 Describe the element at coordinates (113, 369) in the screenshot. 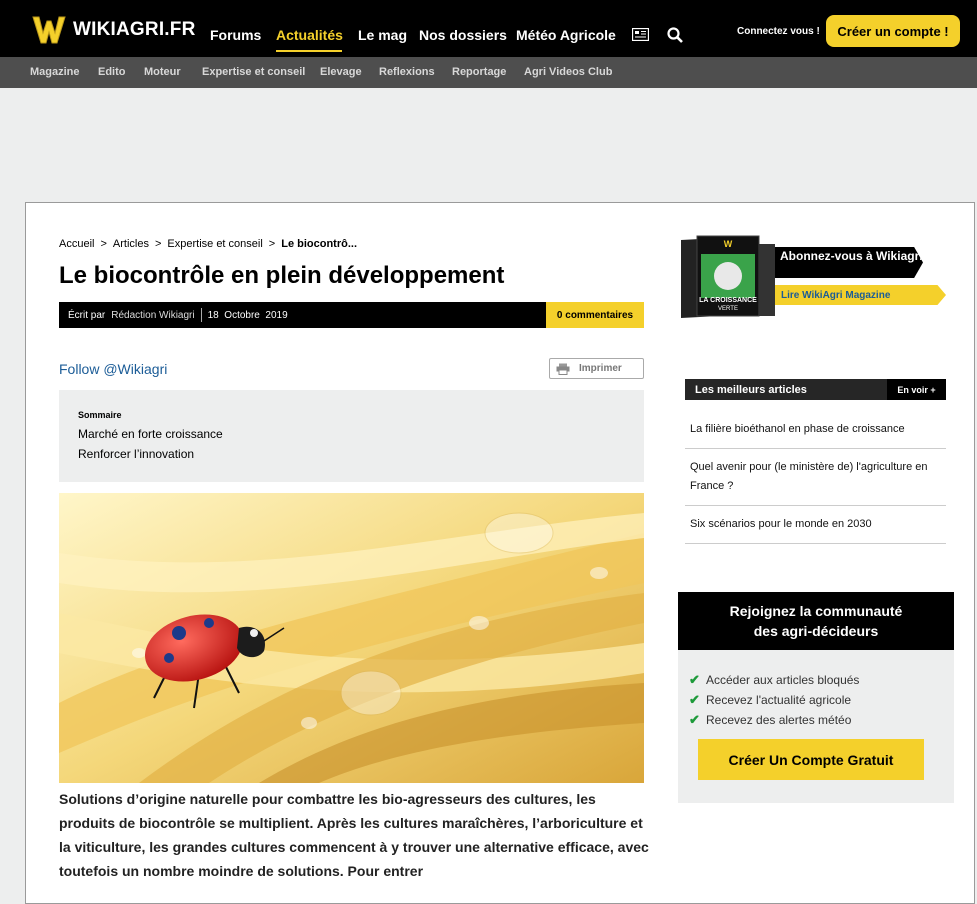

I see `follow-twitter-link: Follow @Wikiagri` at that location.